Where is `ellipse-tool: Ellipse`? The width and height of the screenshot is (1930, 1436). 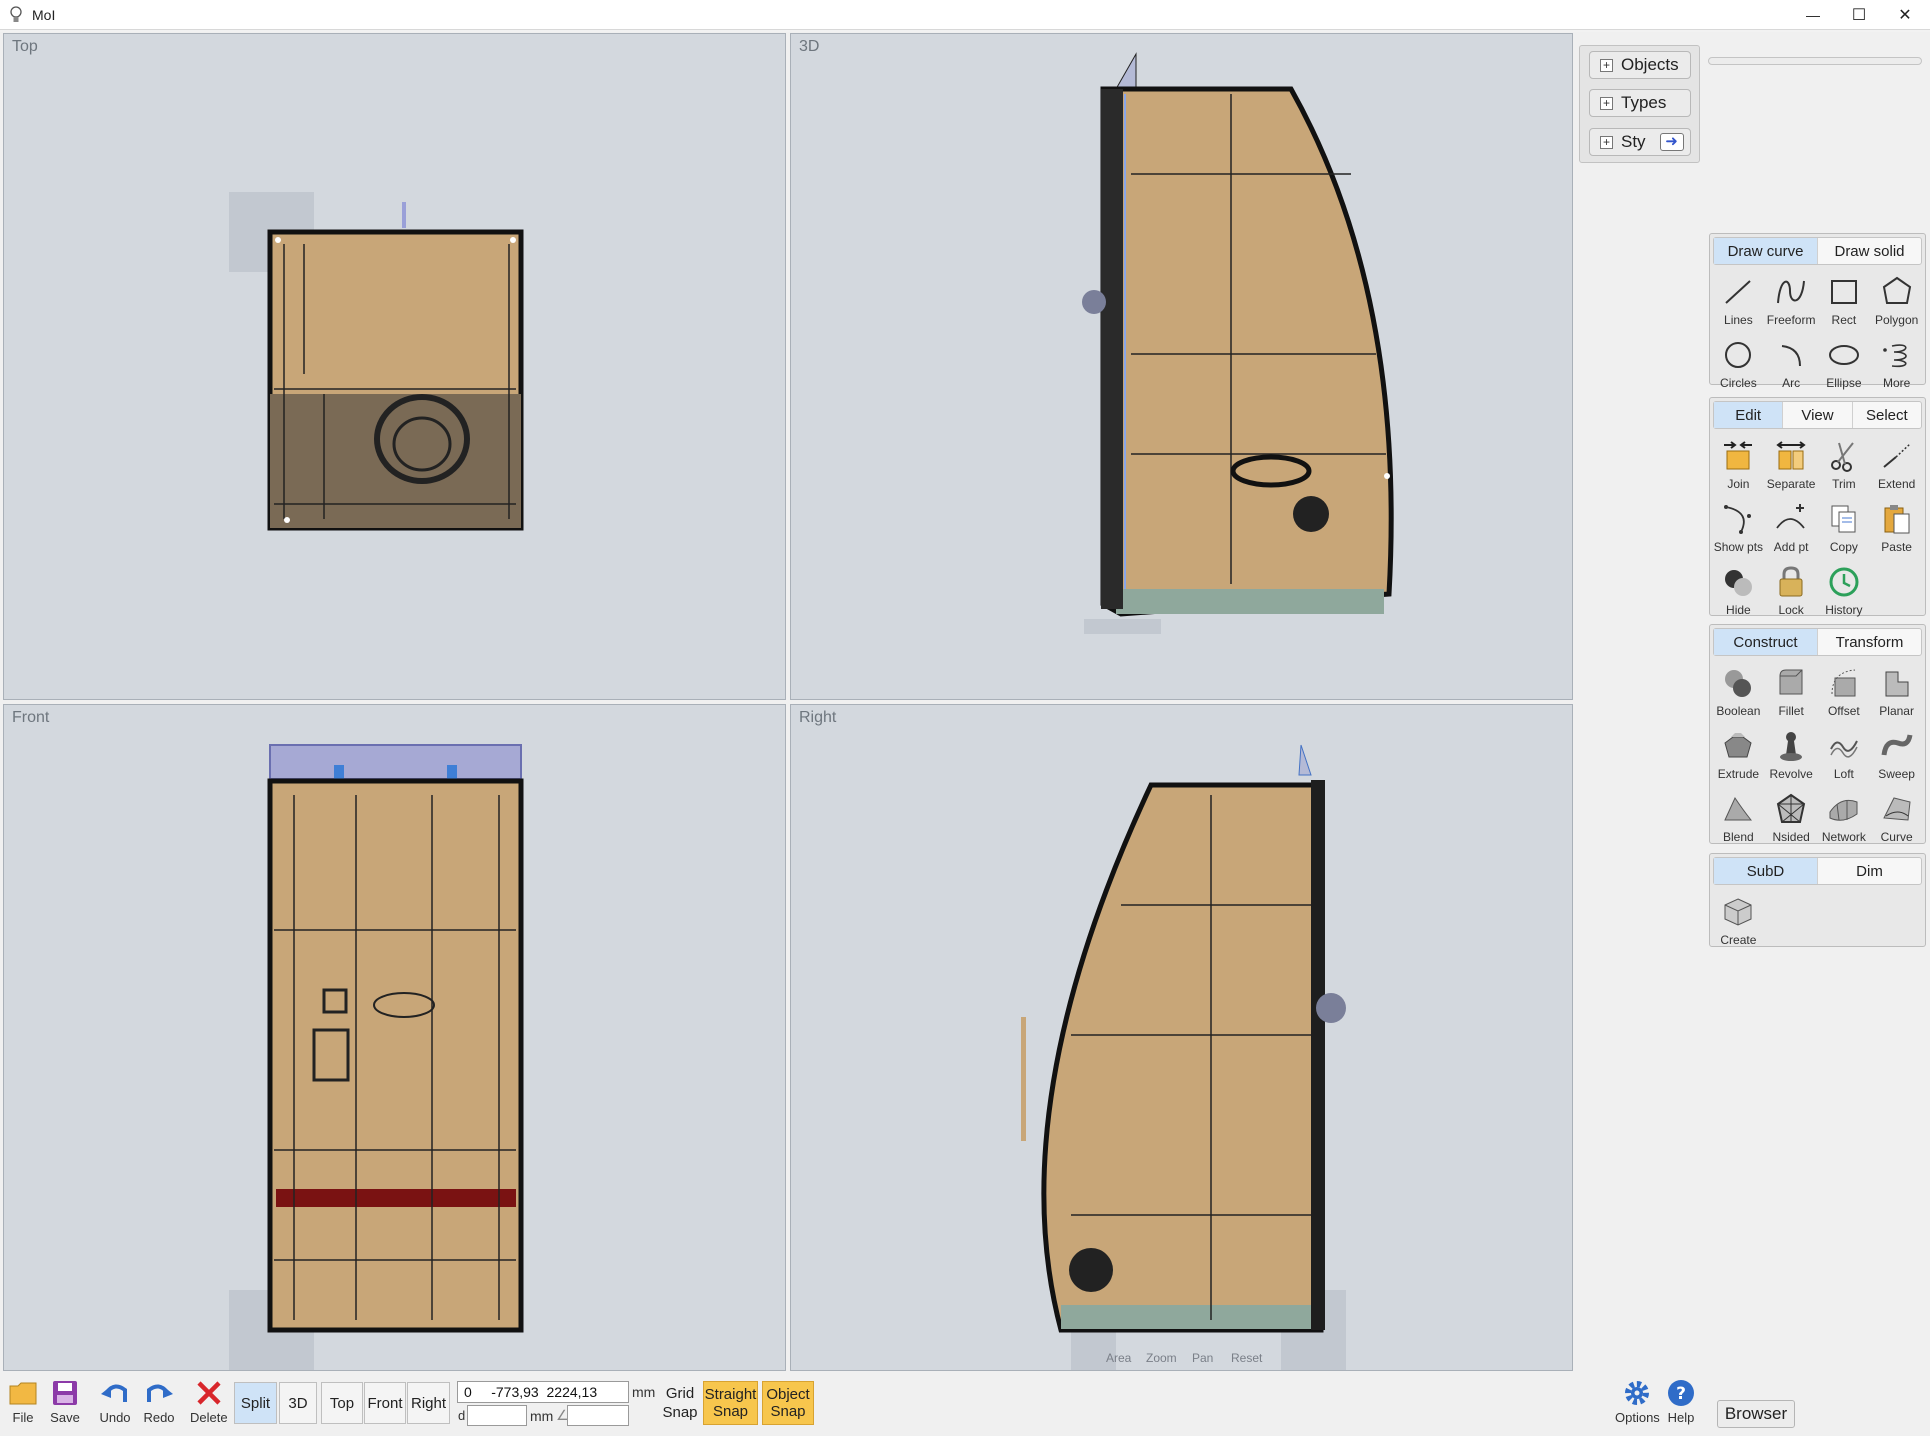
ellipse-tool: Ellipse is located at coordinates (1844, 363).